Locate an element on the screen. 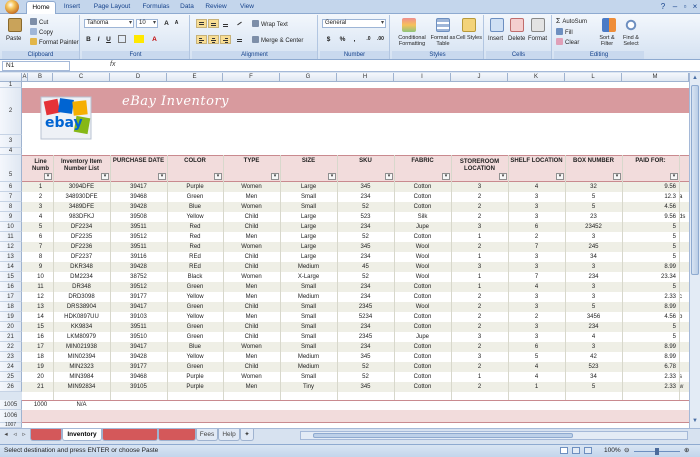  column-header-b: B is located at coordinates (40, 77).